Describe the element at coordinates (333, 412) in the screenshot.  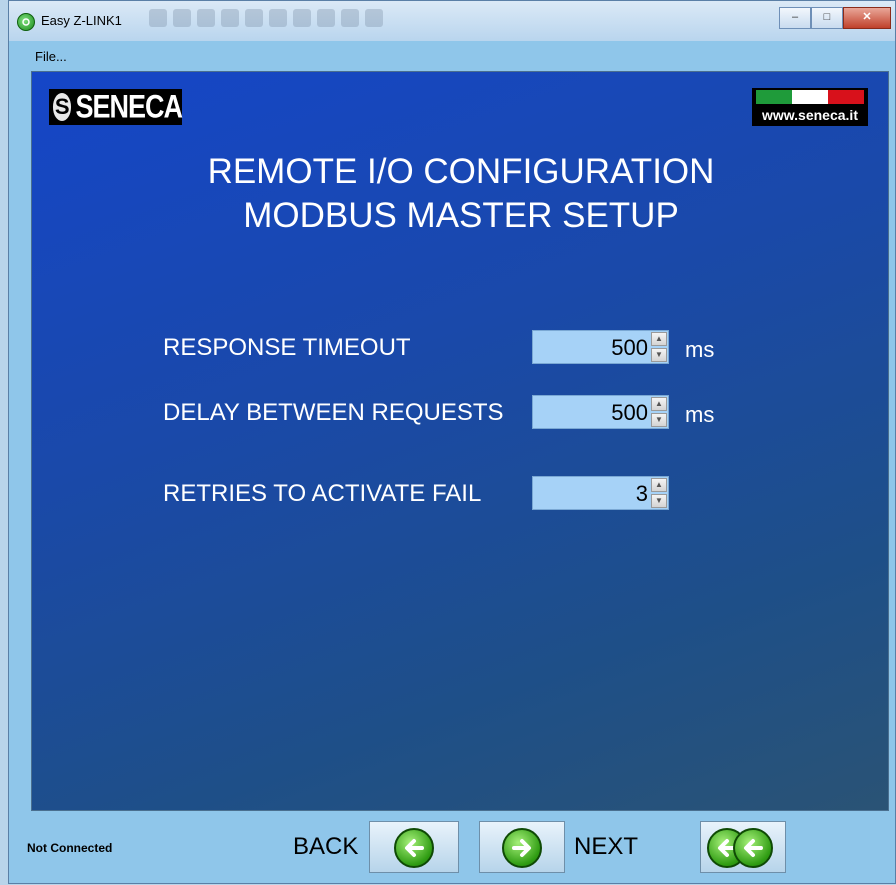
I see `delay-between-requests-label: DELAY BETWEEN REQUESTS` at that location.